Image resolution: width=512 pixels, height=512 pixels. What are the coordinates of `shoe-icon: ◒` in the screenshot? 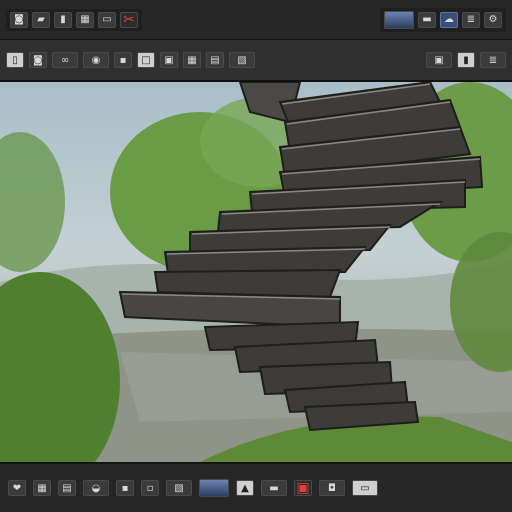 It's located at (96, 488).